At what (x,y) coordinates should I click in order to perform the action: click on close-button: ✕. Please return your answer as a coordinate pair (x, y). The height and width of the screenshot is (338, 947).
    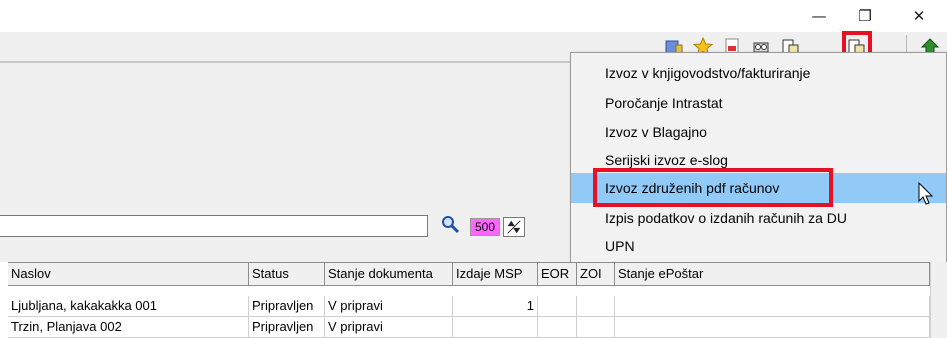
    Looking at the image, I should click on (919, 16).